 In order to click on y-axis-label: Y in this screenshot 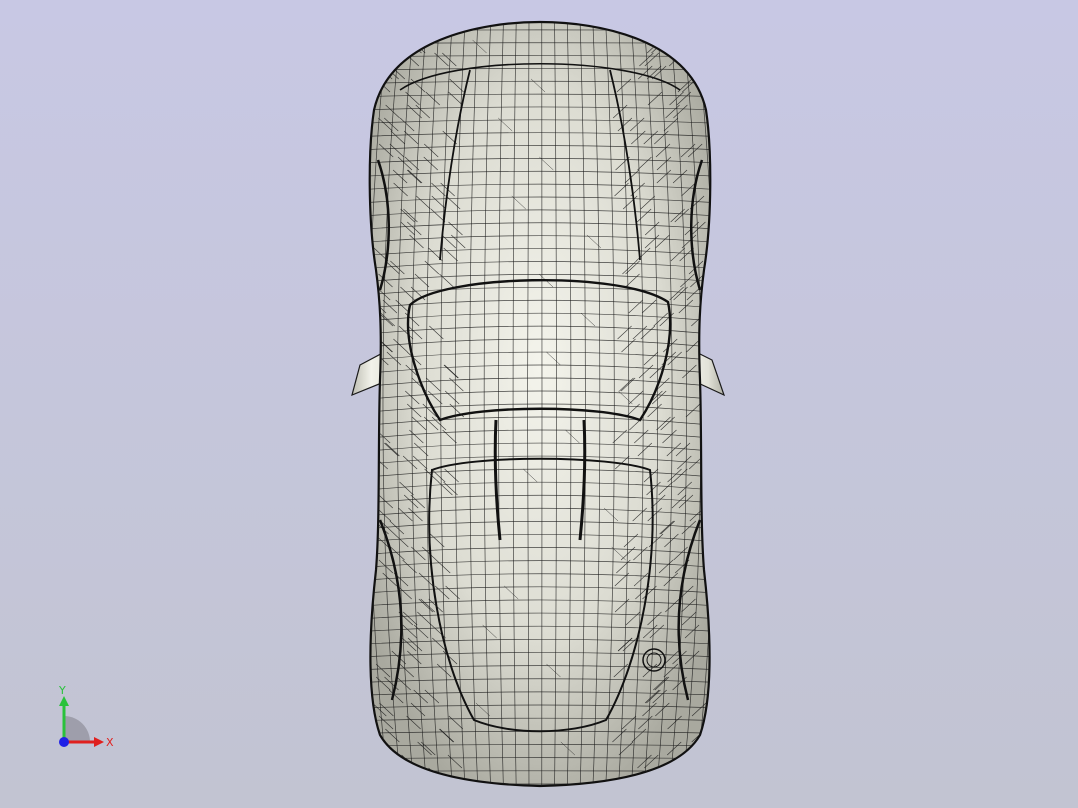, I will do `click(62, 690)`.